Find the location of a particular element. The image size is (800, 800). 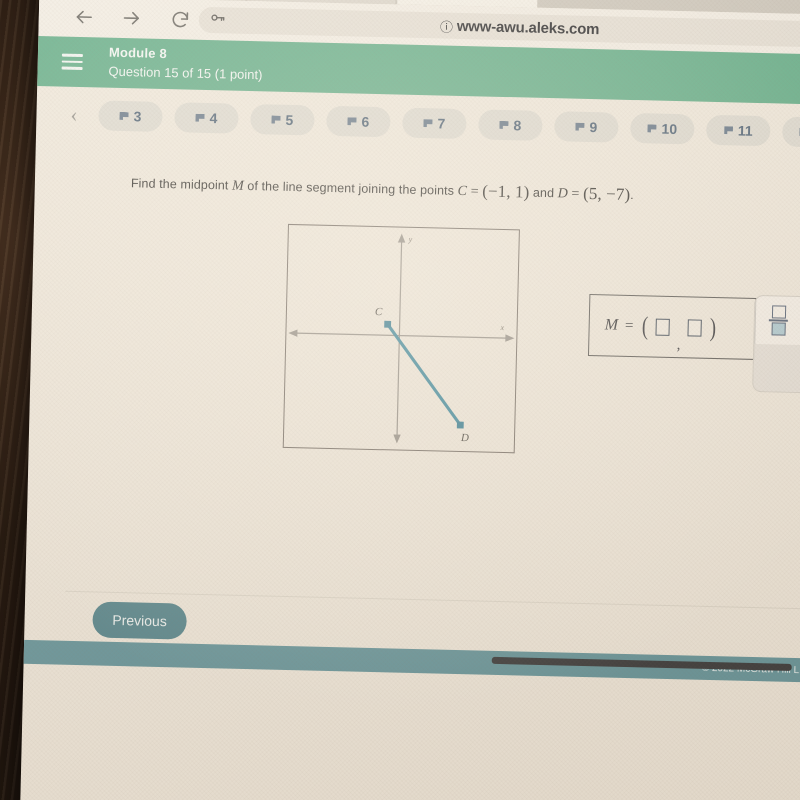

address-bar-url: www-awu.aleks.com is located at coordinates (528, 27).